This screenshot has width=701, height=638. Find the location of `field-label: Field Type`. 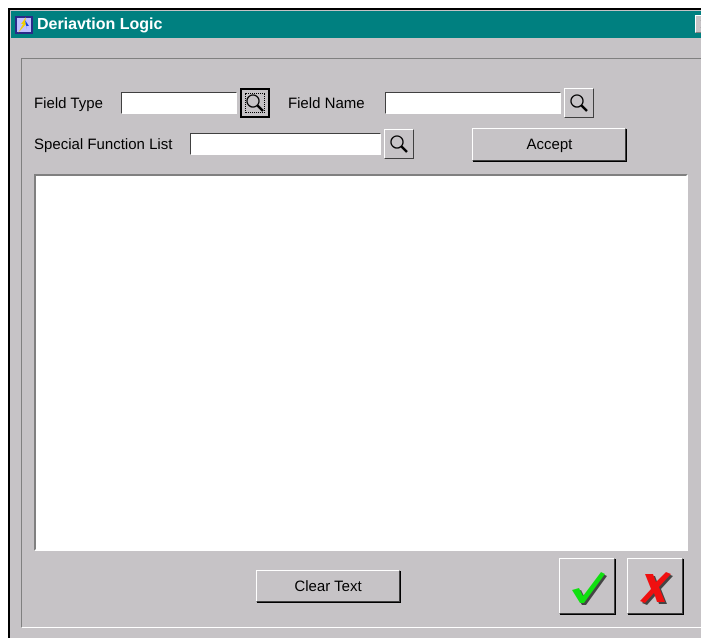

field-label: Field Type is located at coordinates (68, 103).